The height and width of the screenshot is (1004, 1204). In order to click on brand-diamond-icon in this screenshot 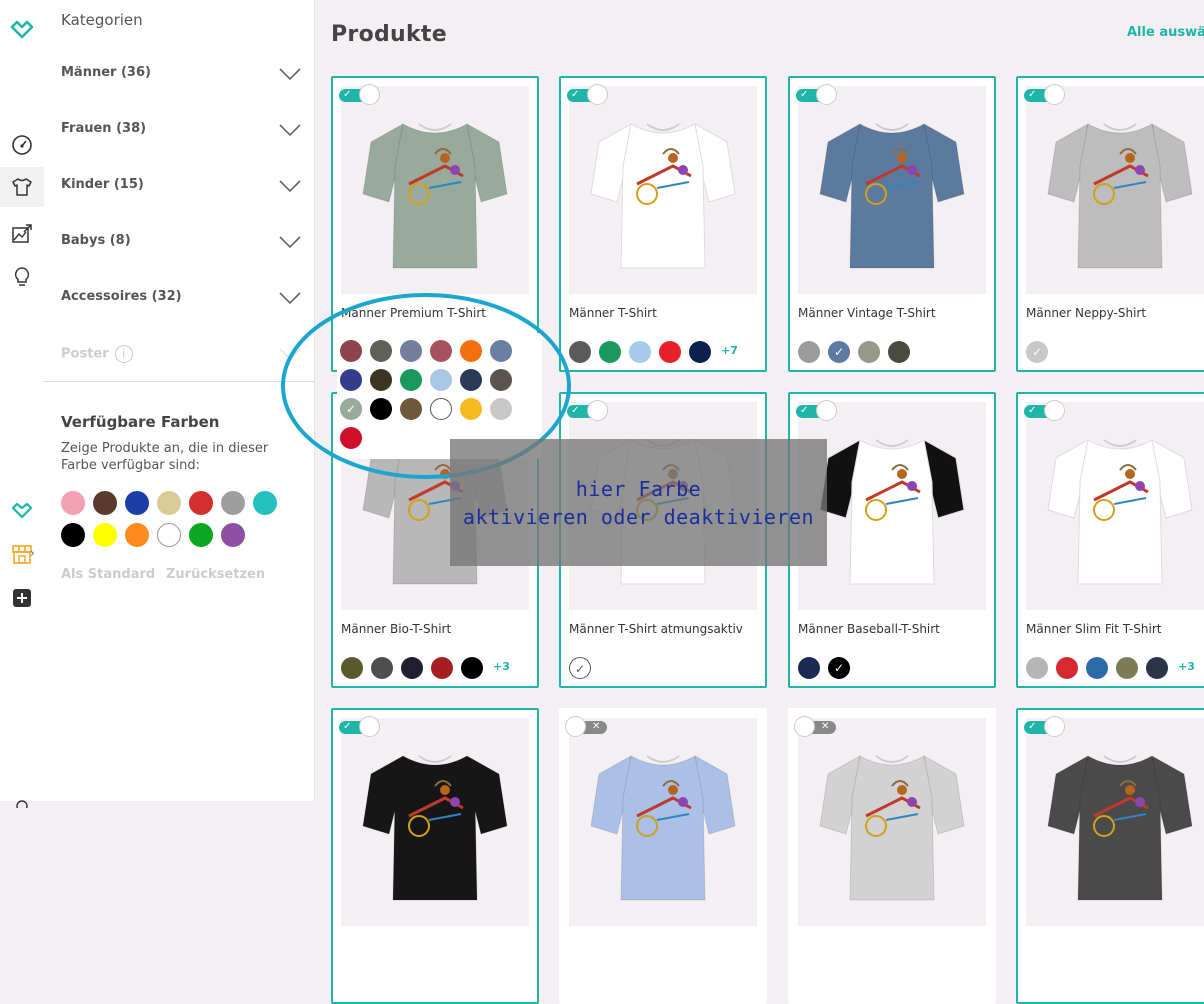, I will do `click(22, 510)`.